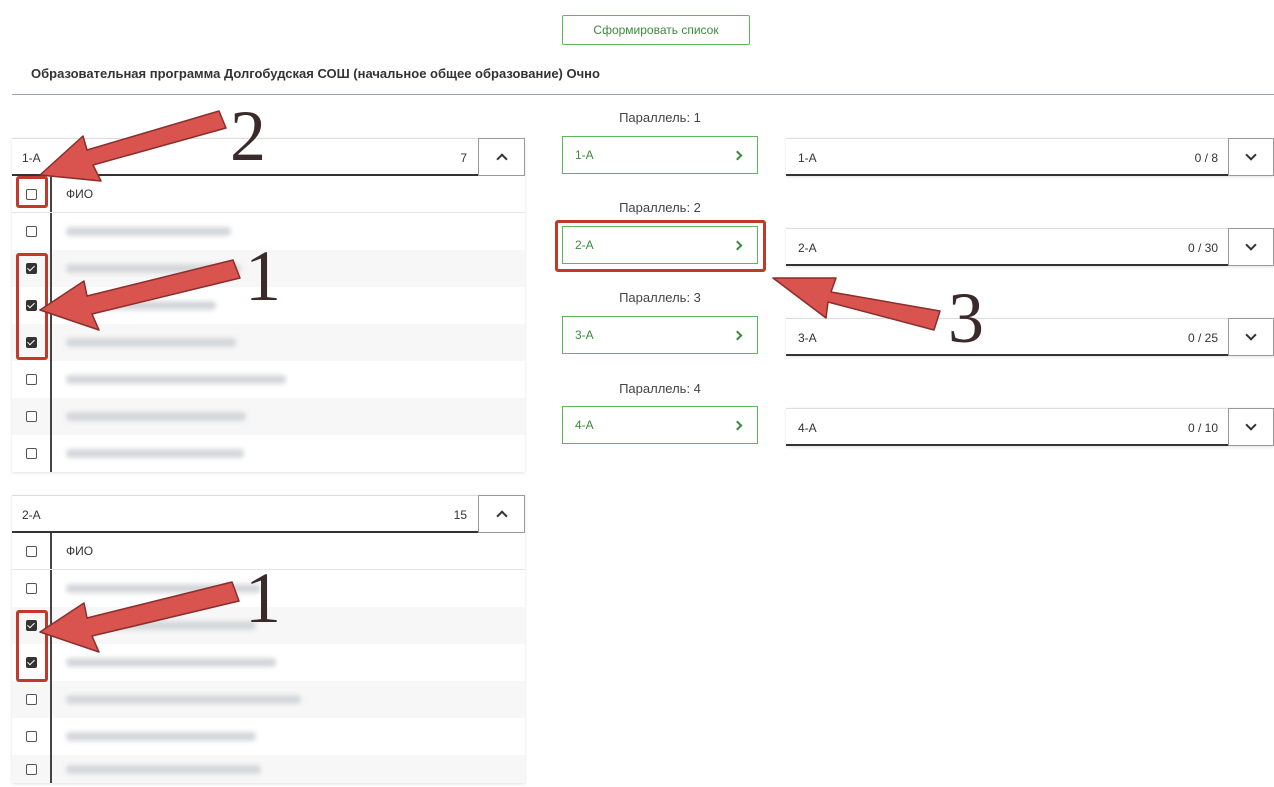 This screenshot has width=1274, height=787. I want to click on target-class-count: 0 / 10, so click(1202, 428).